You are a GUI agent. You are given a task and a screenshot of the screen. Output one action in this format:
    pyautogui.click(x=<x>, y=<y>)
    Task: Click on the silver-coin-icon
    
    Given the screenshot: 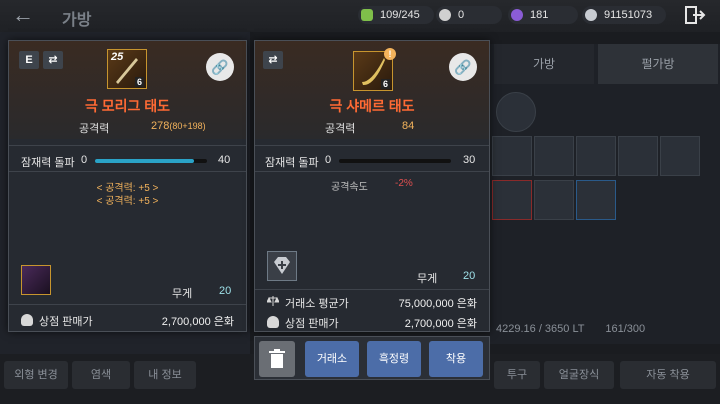 What is the action you would take?
    pyautogui.click(x=591, y=15)
    